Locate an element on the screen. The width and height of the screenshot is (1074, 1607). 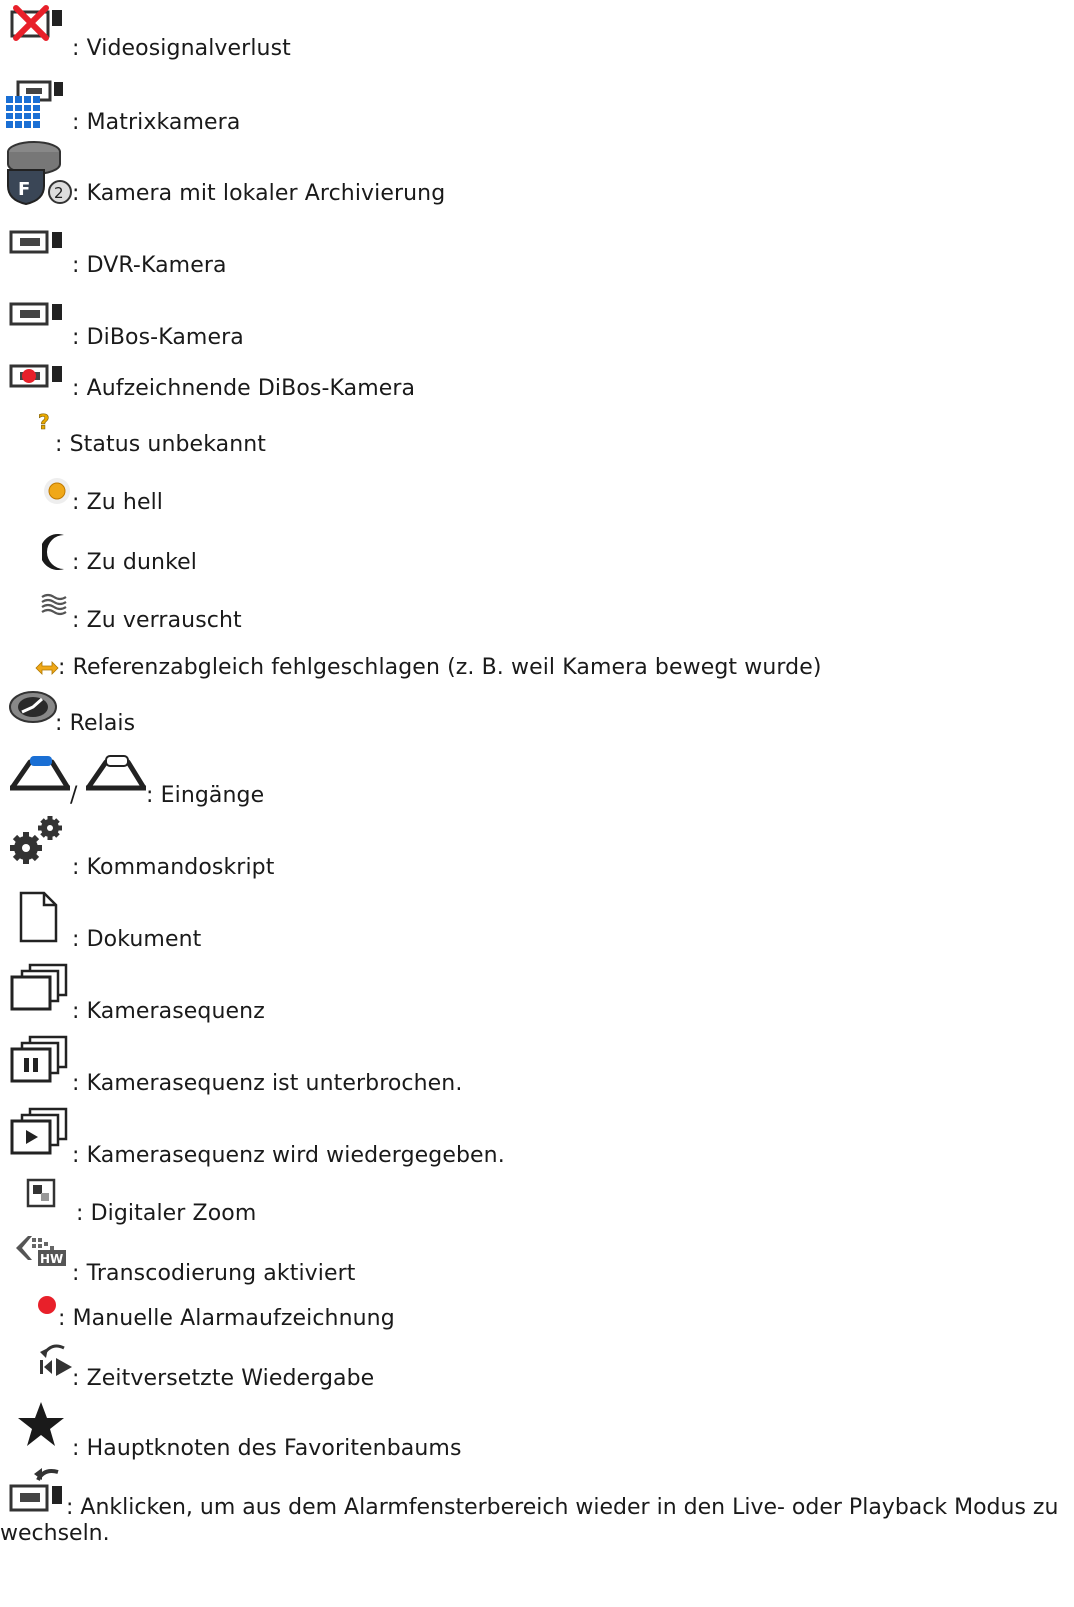
legend-label: : Status unbekannt is located at coordinates (161, 444).